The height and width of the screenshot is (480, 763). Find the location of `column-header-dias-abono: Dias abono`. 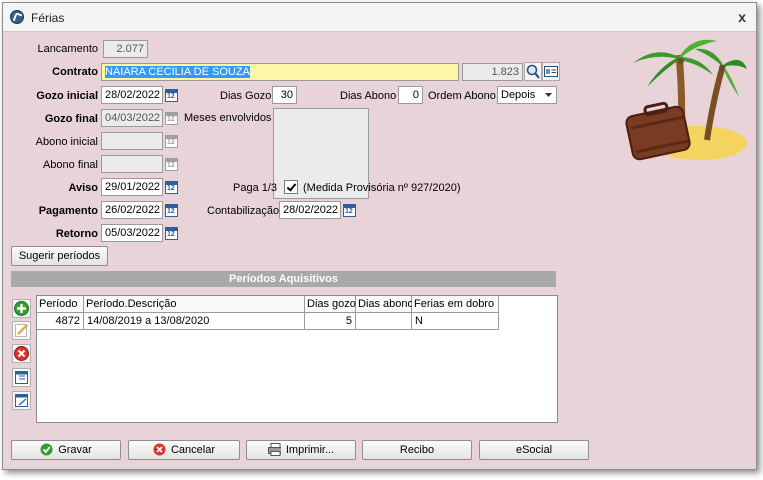

column-header-dias-abono: Dias abono is located at coordinates (385, 304).